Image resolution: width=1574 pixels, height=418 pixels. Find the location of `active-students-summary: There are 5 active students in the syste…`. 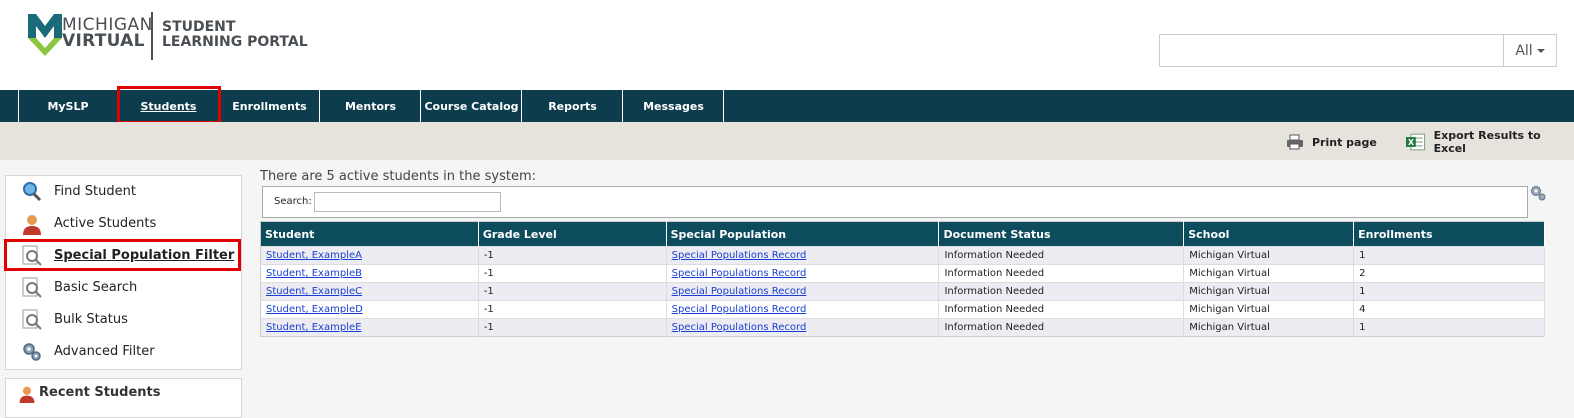

active-students-summary: There are 5 active students in the syste… is located at coordinates (398, 176).